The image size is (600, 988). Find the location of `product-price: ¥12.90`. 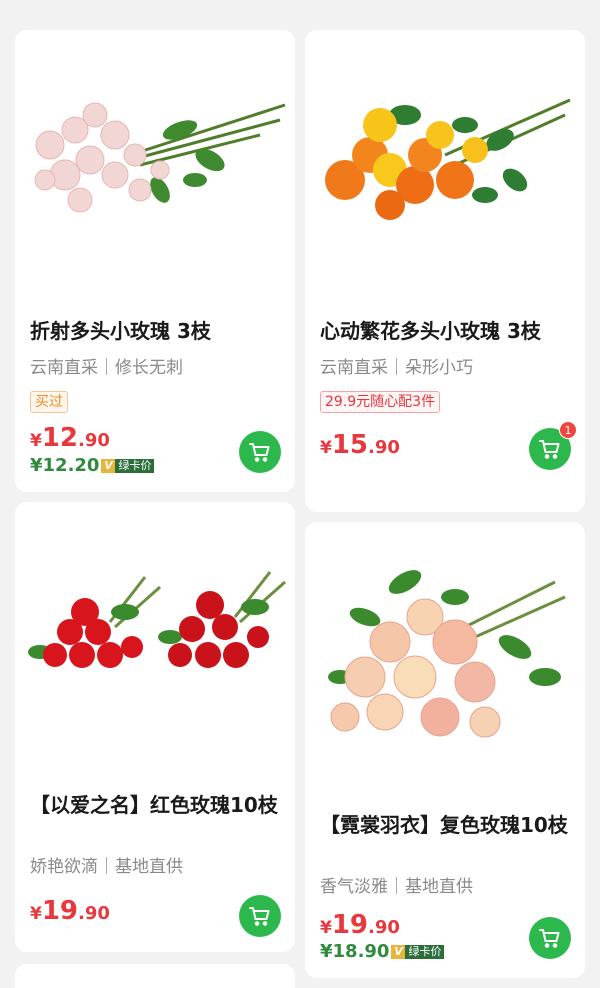

product-price: ¥12.90 is located at coordinates (70, 438).